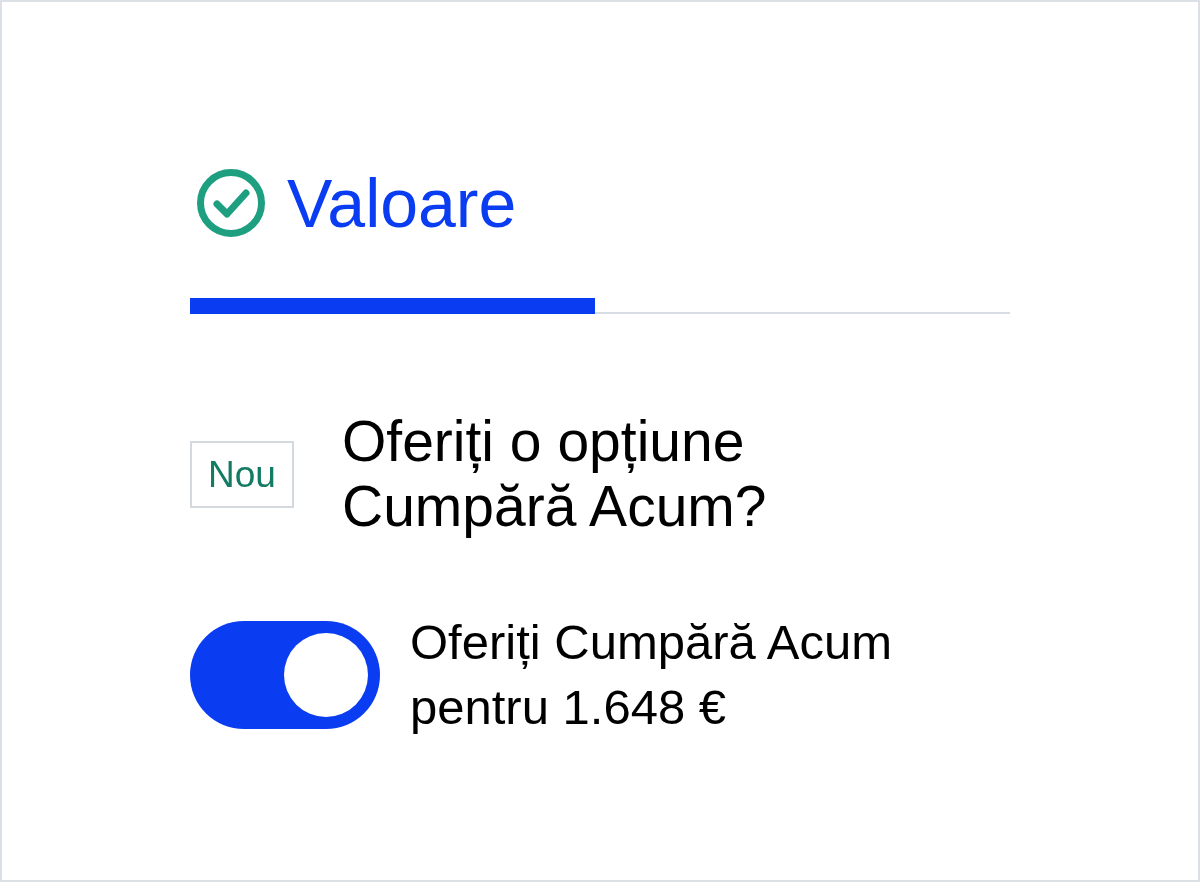 This screenshot has height=882, width=1200. I want to click on section-title: Valoare, so click(402, 203).